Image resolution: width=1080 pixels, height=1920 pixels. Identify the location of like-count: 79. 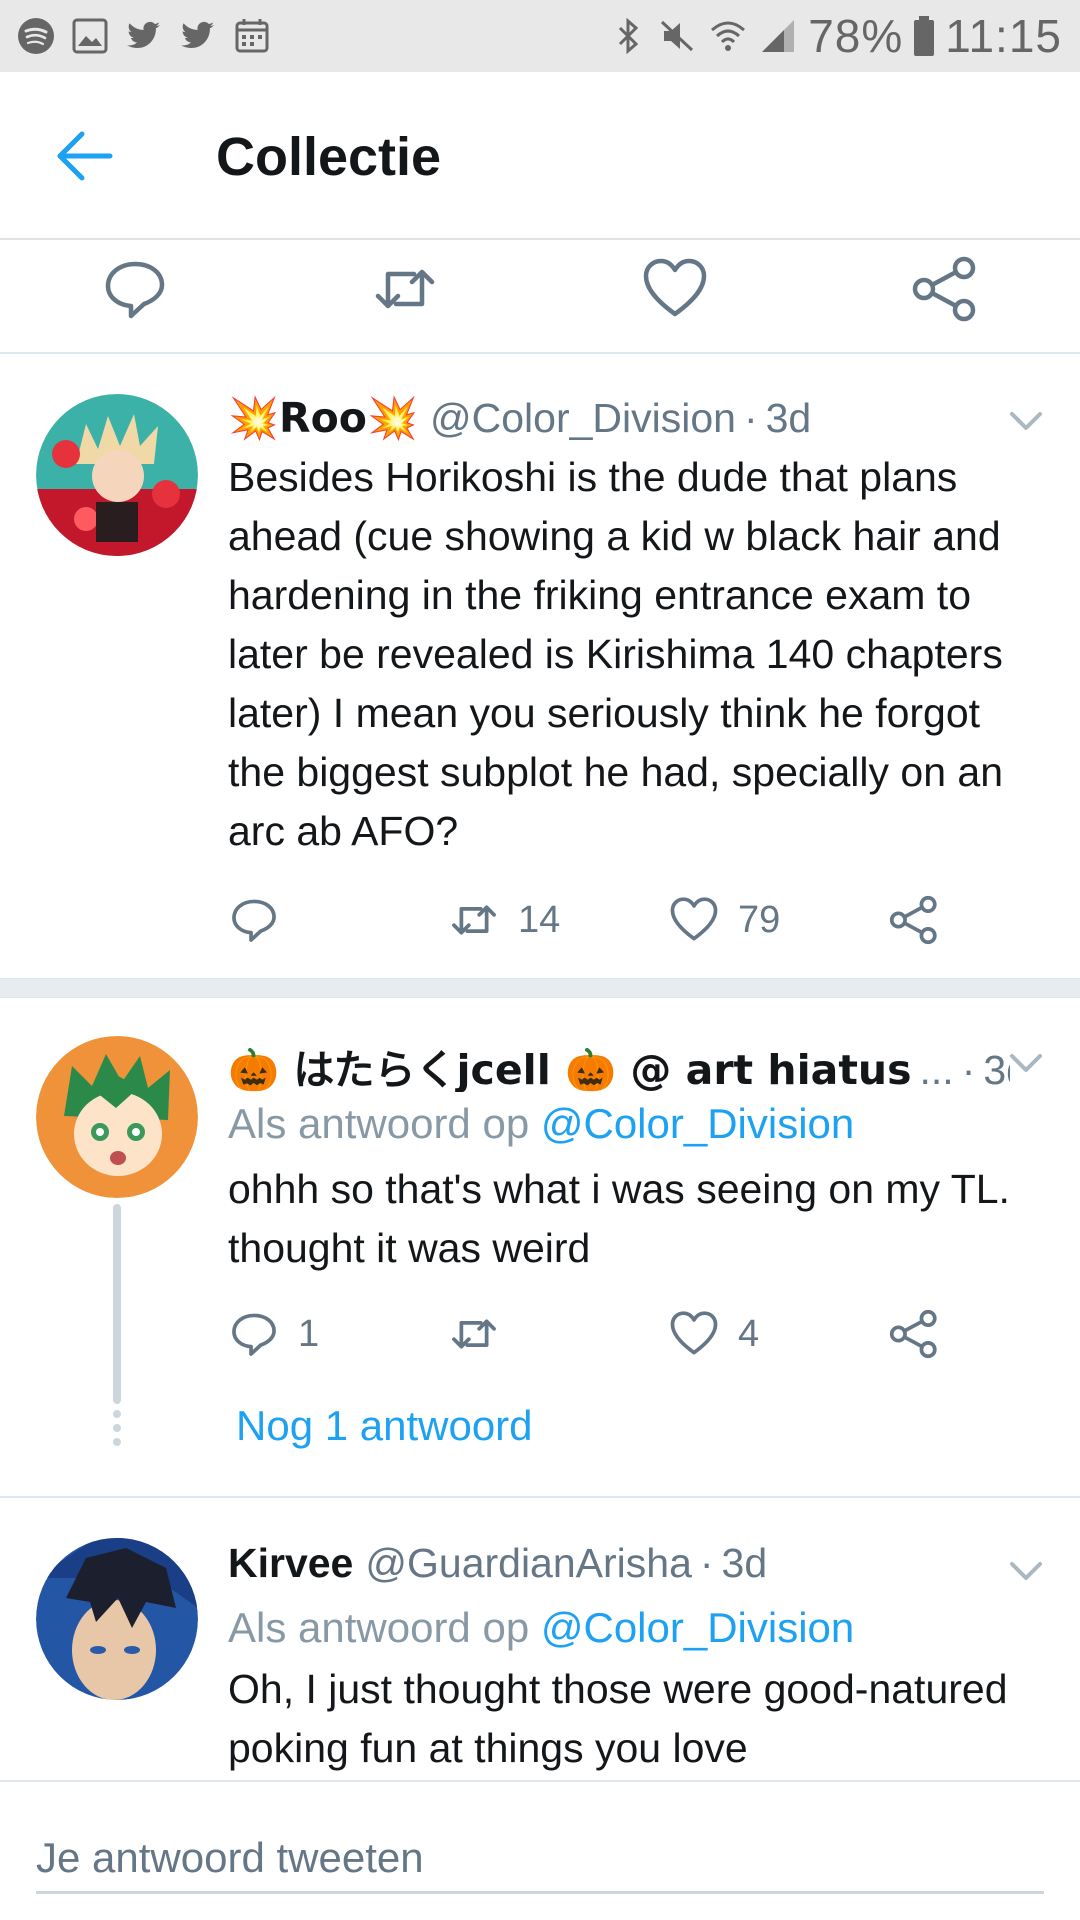
(759, 919).